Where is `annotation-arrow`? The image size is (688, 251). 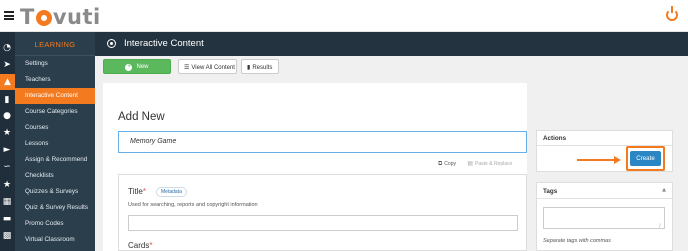 annotation-arrow is located at coordinates (596, 160).